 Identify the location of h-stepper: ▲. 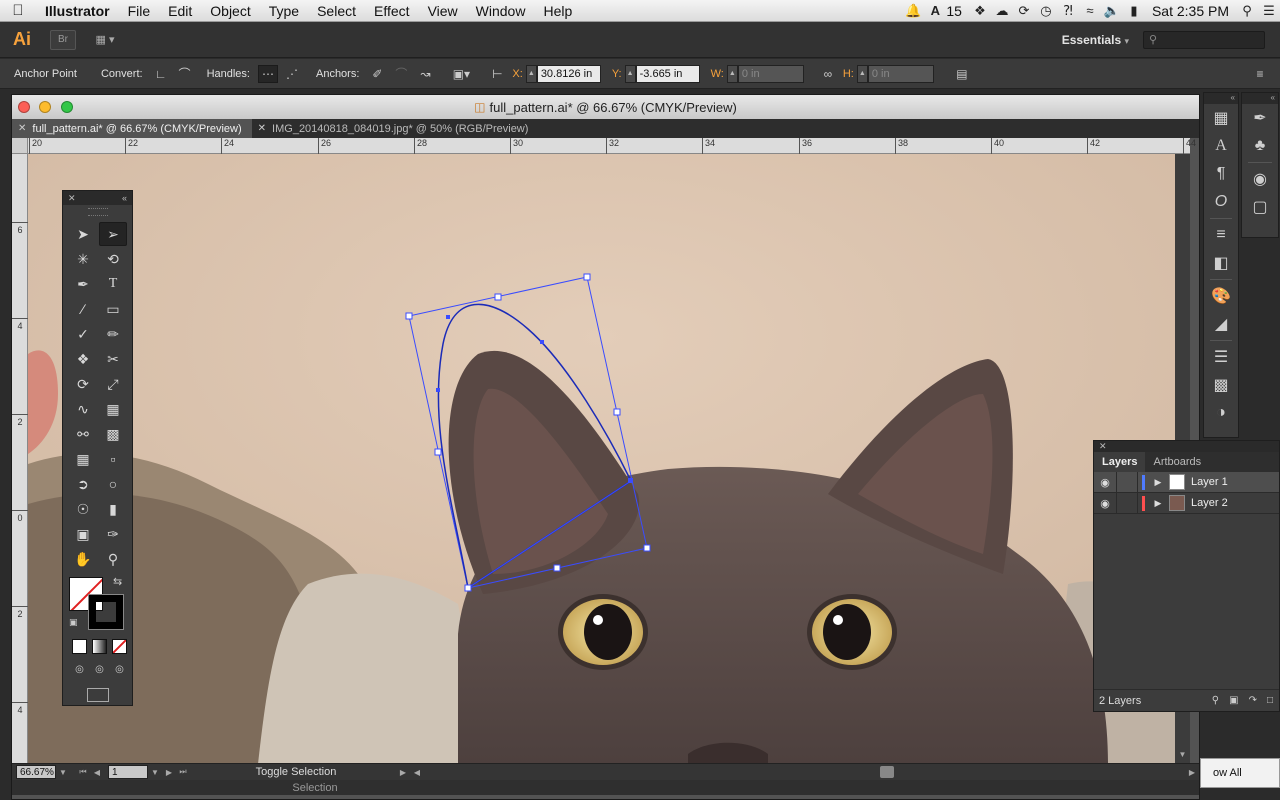
(862, 73).